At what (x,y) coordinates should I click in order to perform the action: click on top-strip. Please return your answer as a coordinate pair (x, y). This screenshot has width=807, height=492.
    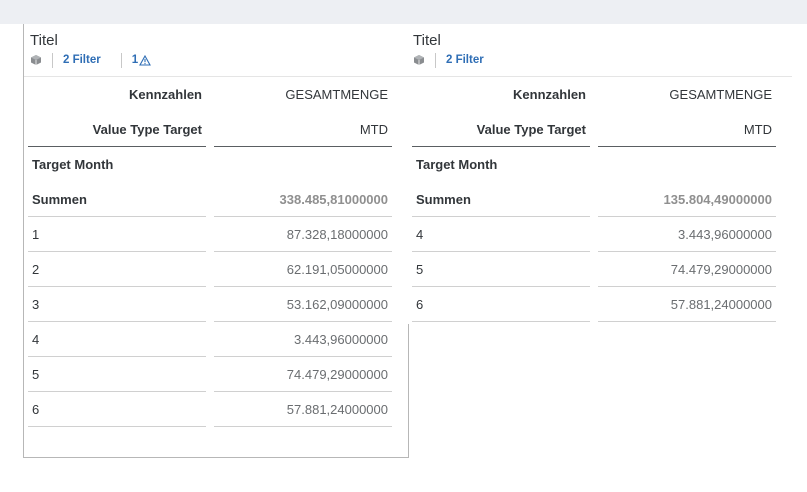
    Looking at the image, I should click on (403, 12).